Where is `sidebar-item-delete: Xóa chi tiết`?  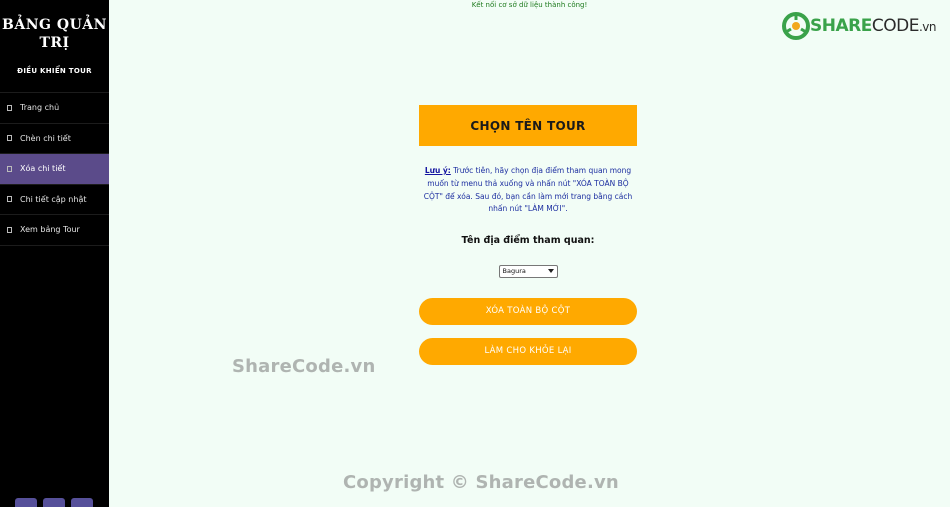
sidebar-item-delete: Xóa chi tiết is located at coordinates (54, 169).